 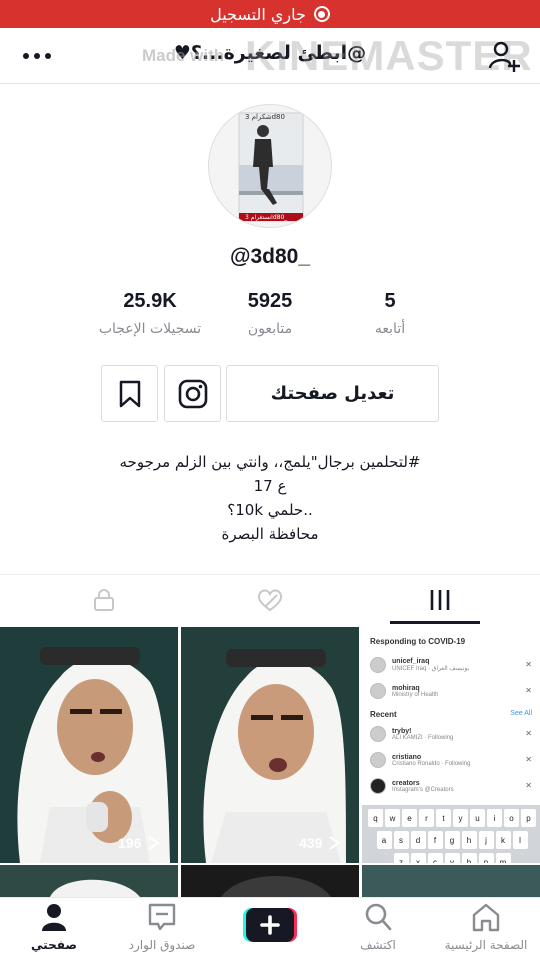 What do you see at coordinates (270, 534) in the screenshot?
I see `bio-line: محافظة البصرة` at bounding box center [270, 534].